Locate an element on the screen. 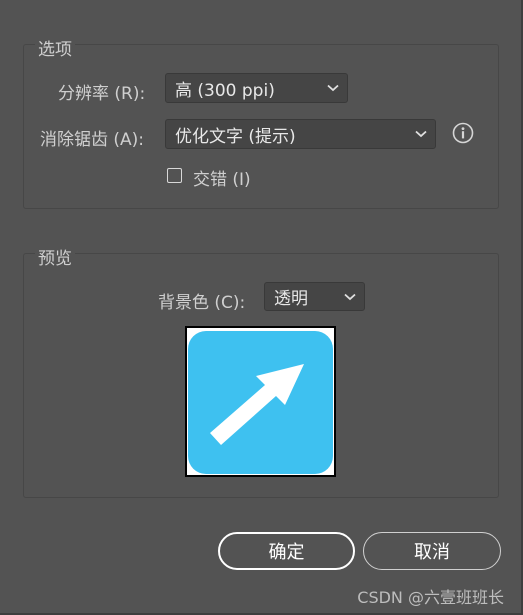  background-color-select: 透明 is located at coordinates (314, 296).